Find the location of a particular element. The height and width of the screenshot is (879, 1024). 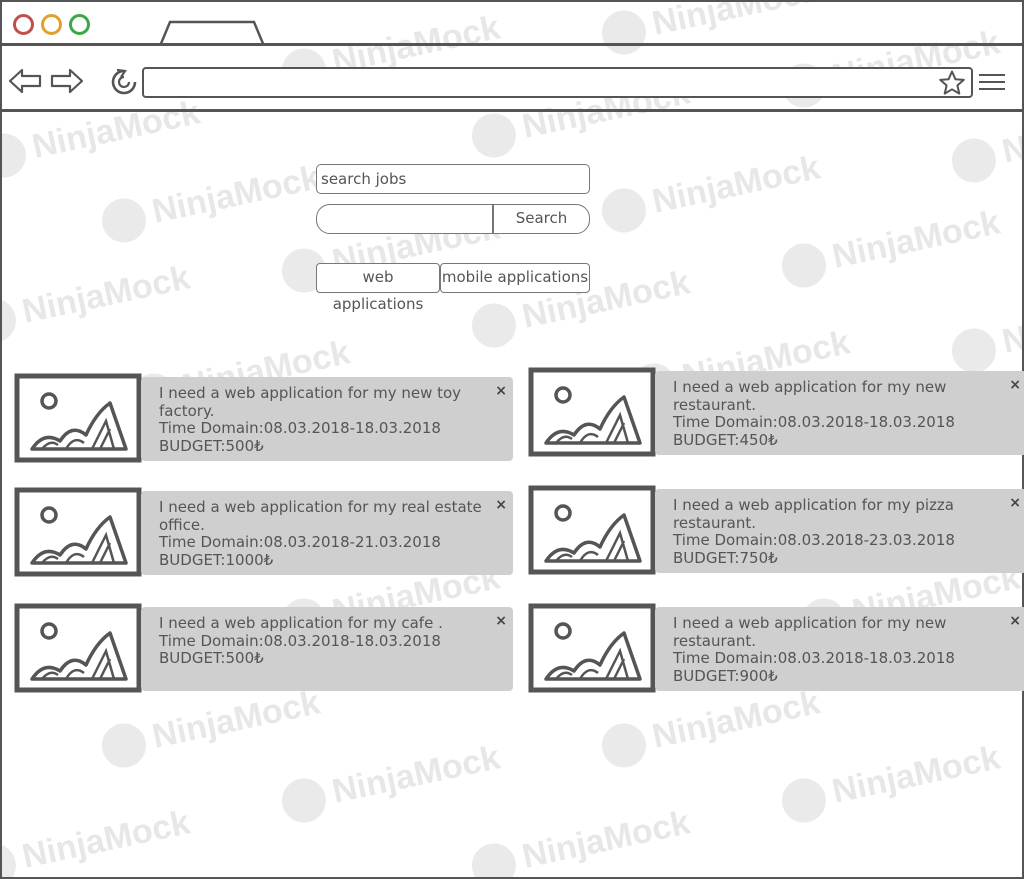

job-budget: BUDGET:750₺ is located at coordinates (725, 557).